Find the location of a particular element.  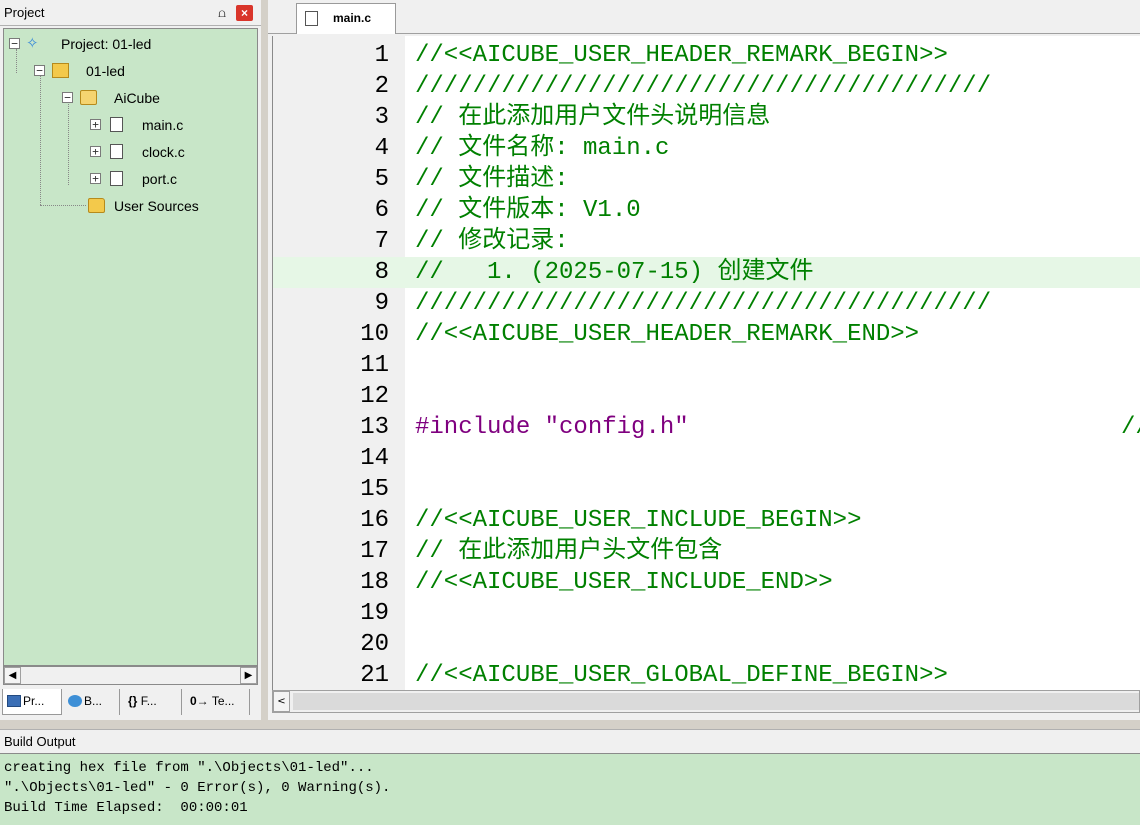

line-text: //<<AICUBE_USER_INCLUDE_BEGIN>> is located at coordinates (638, 520).